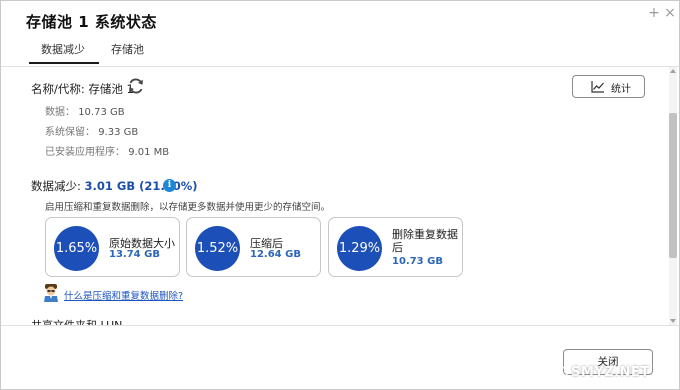 The height and width of the screenshot is (390, 680). What do you see at coordinates (134, 254) in the screenshot?
I see `original-size-value: 13.74 GB` at bounding box center [134, 254].